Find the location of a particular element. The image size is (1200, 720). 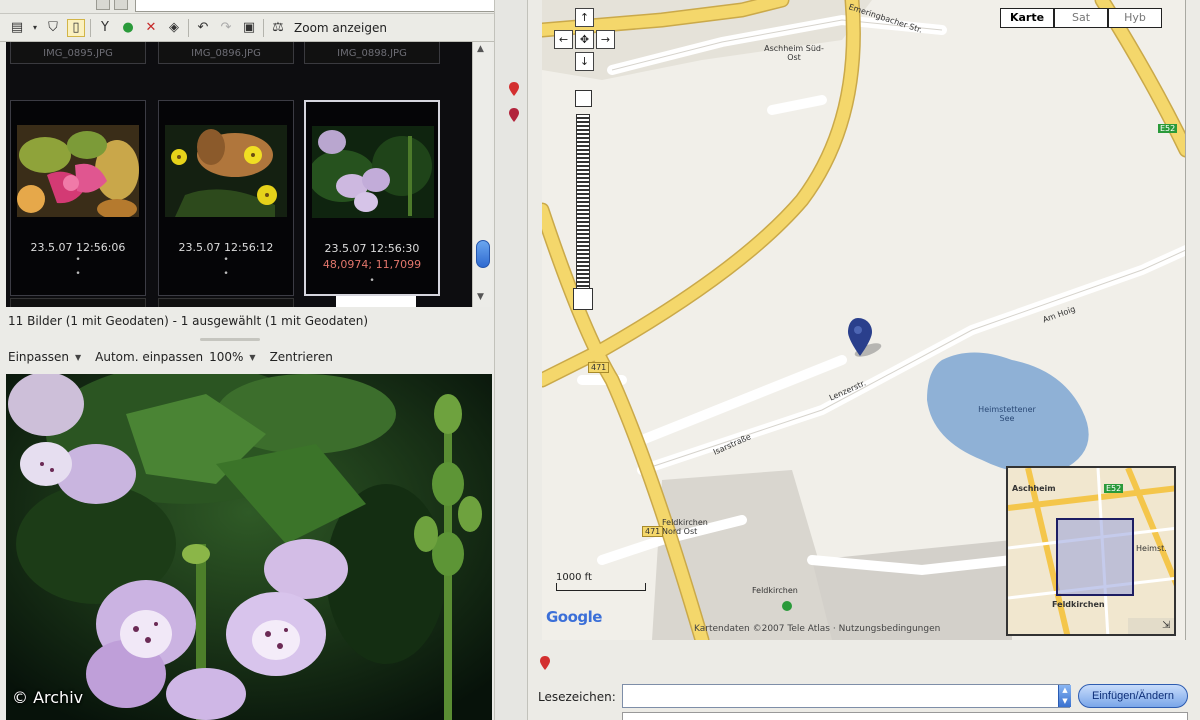

thumbnail-top: IMG_0896.JPG is located at coordinates (226, 53).